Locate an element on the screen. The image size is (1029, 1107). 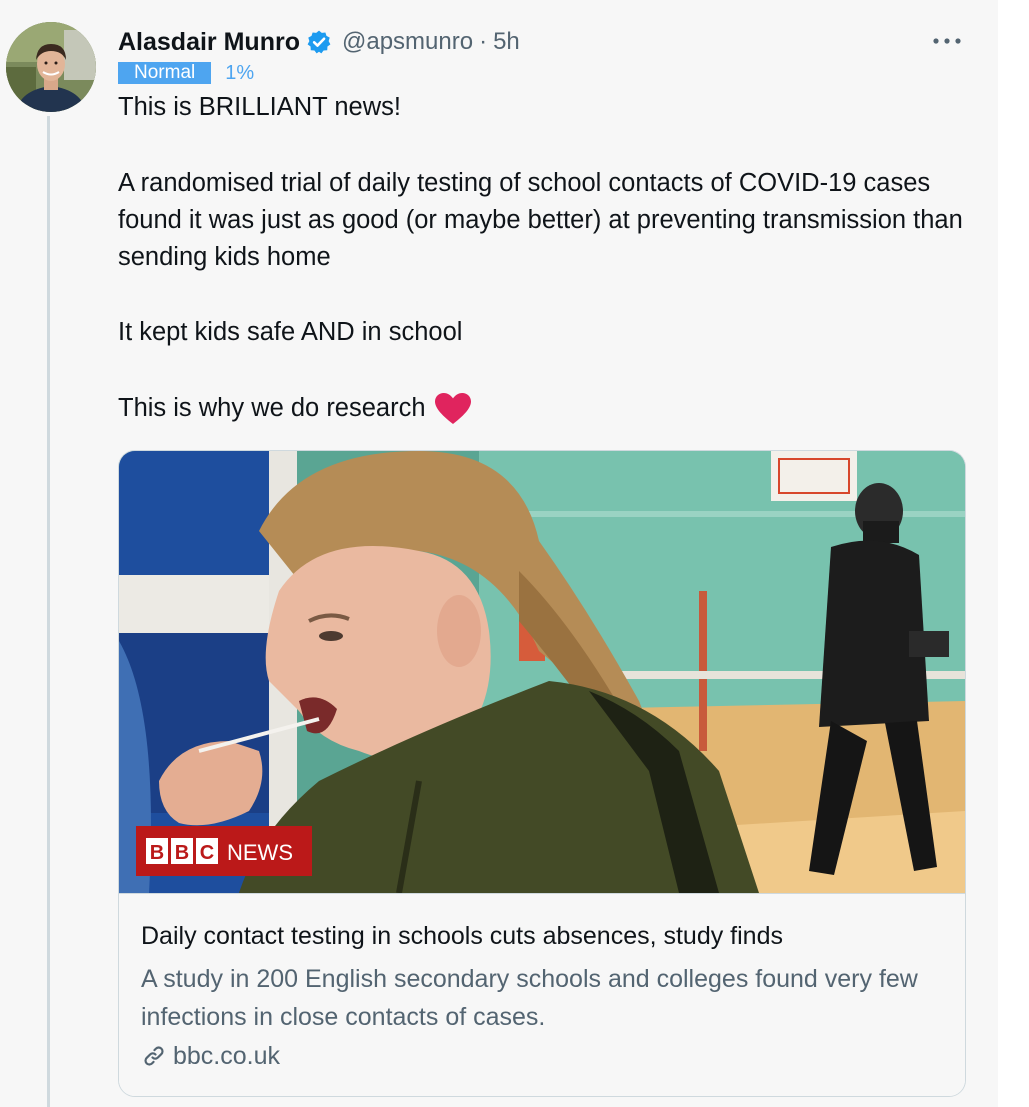
thread-line is located at coordinates (48, 611).